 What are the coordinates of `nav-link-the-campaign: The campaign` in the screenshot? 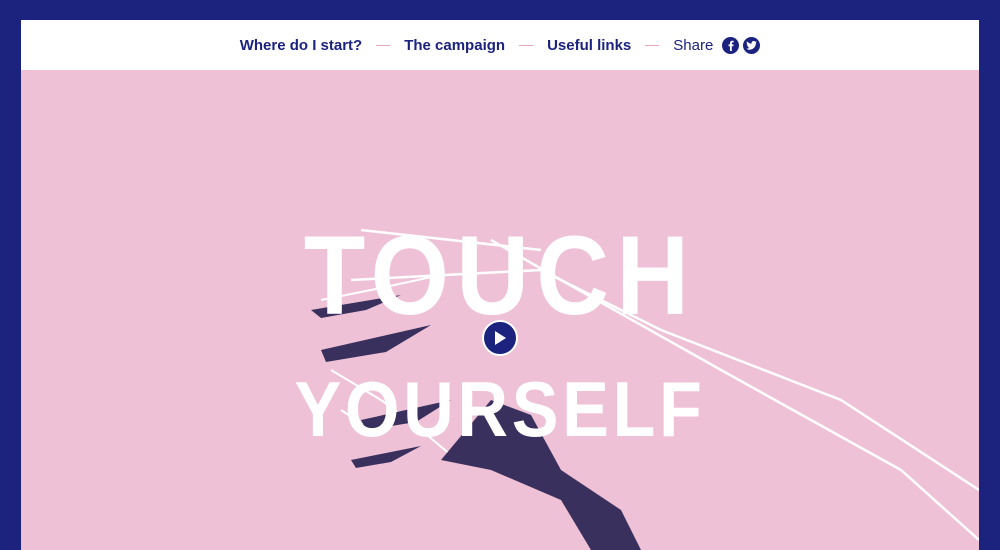 It's located at (454, 45).